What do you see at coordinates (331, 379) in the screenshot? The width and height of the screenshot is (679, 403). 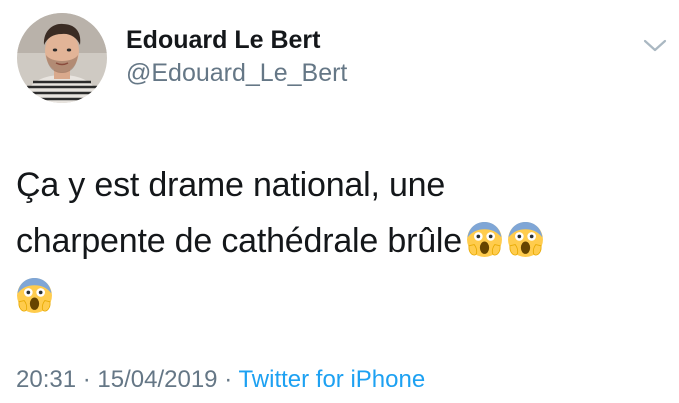 I see `tweet-source-link: Twitter for iPhone` at bounding box center [331, 379].